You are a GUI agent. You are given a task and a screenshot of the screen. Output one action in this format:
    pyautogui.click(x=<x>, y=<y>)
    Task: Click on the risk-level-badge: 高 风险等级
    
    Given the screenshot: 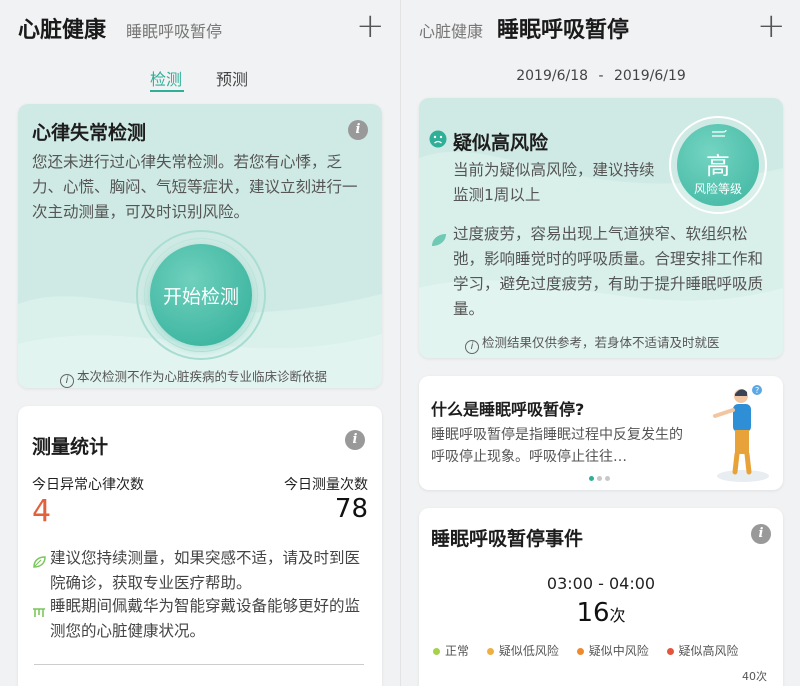 What is the action you would take?
    pyautogui.click(x=718, y=165)
    